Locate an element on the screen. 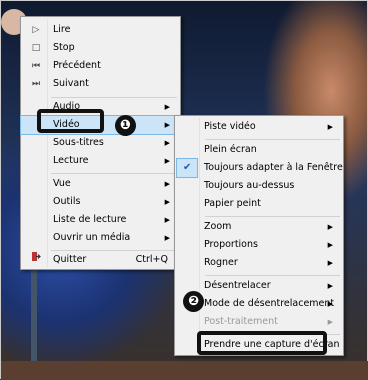  step-badge-2: ❷ is located at coordinates (193, 301).